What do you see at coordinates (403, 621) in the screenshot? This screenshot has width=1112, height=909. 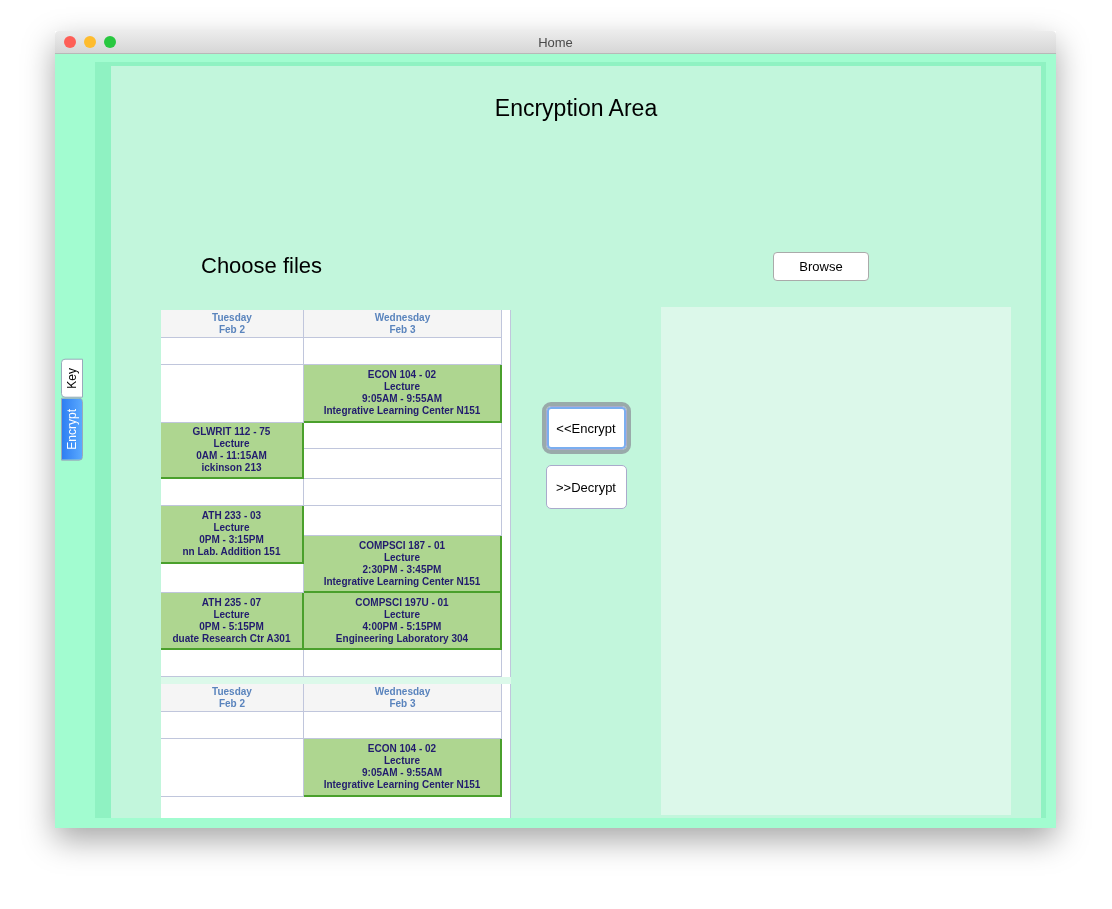 I see `calendar-event: COMPSCI 197U - 01 Lecture 4:00PM - 5:15PM Engineering Laboratory 304` at bounding box center [403, 621].